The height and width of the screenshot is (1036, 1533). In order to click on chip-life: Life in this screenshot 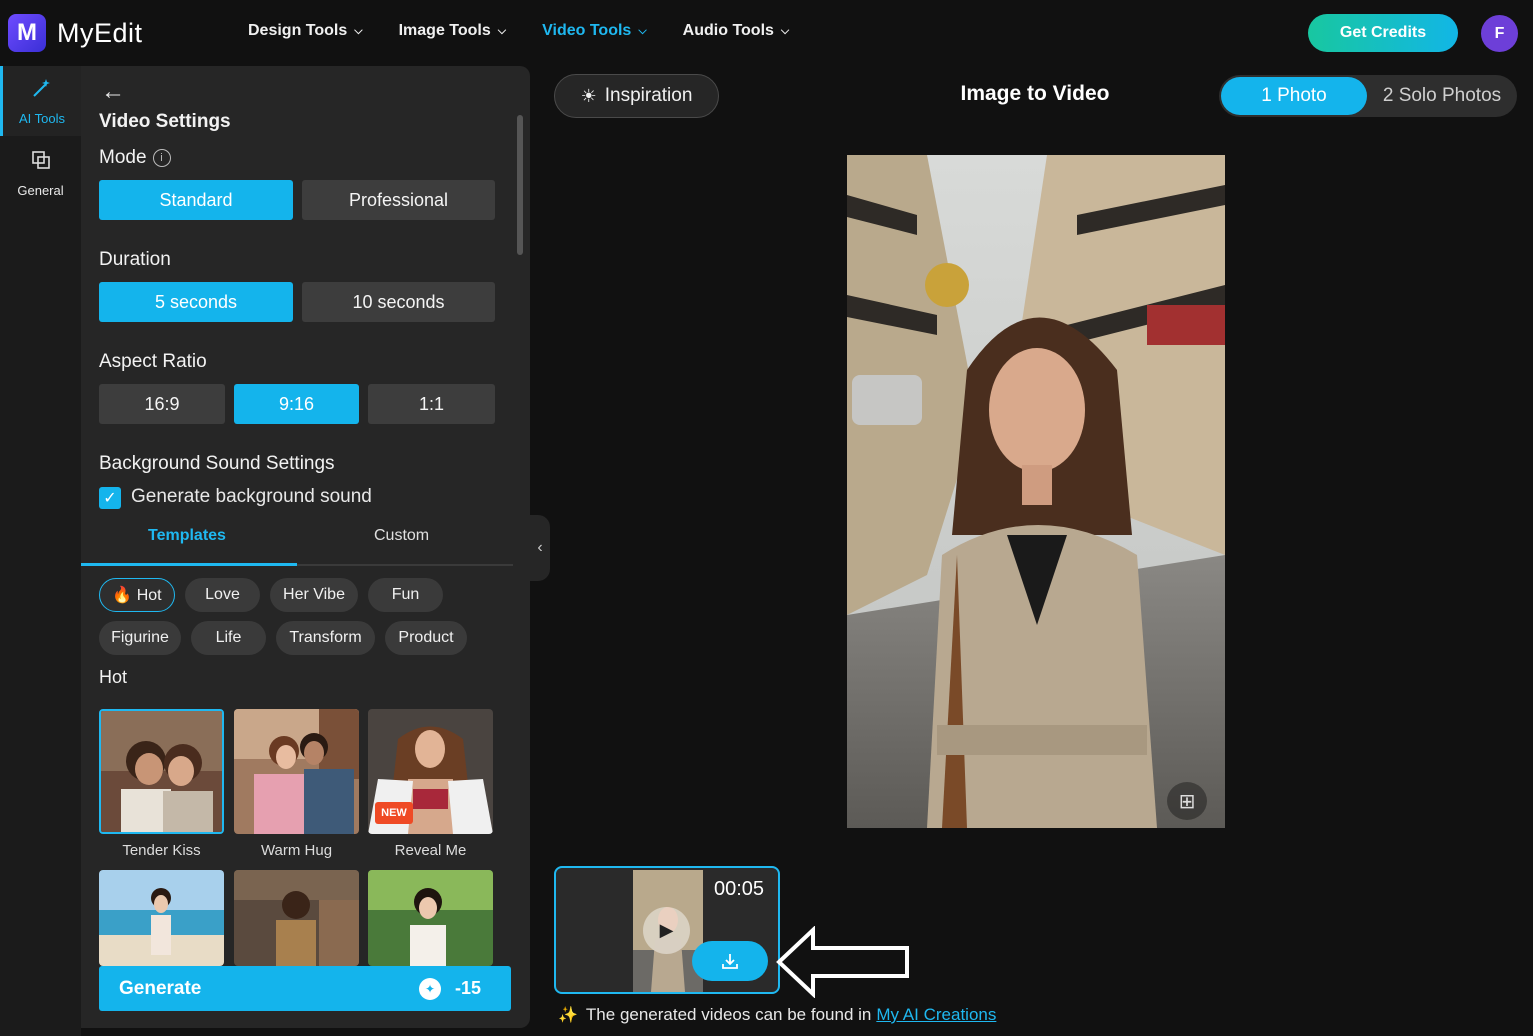, I will do `click(228, 638)`.